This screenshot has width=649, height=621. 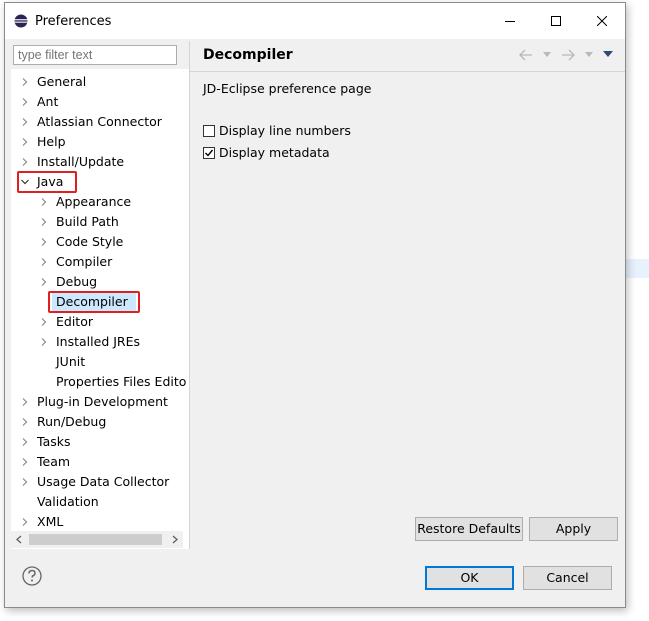 What do you see at coordinates (71, 361) in the screenshot?
I see `tree-item-label: JUnit` at bounding box center [71, 361].